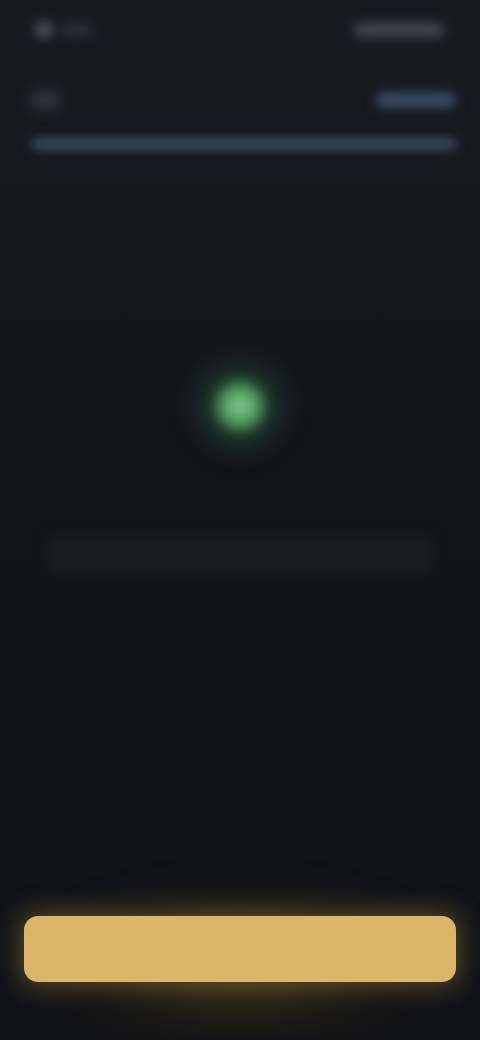  I want to click on status-left, so click(64, 30).